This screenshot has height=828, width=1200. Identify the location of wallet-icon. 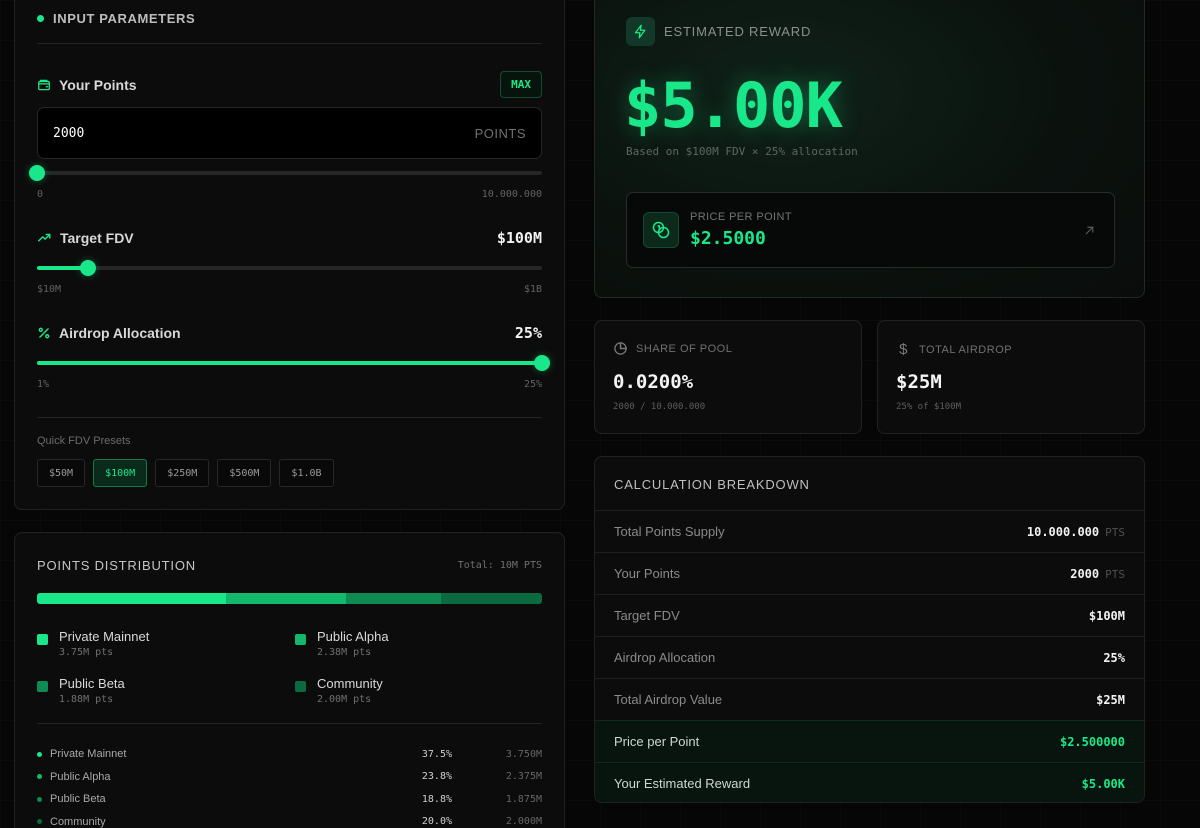
(44, 84).